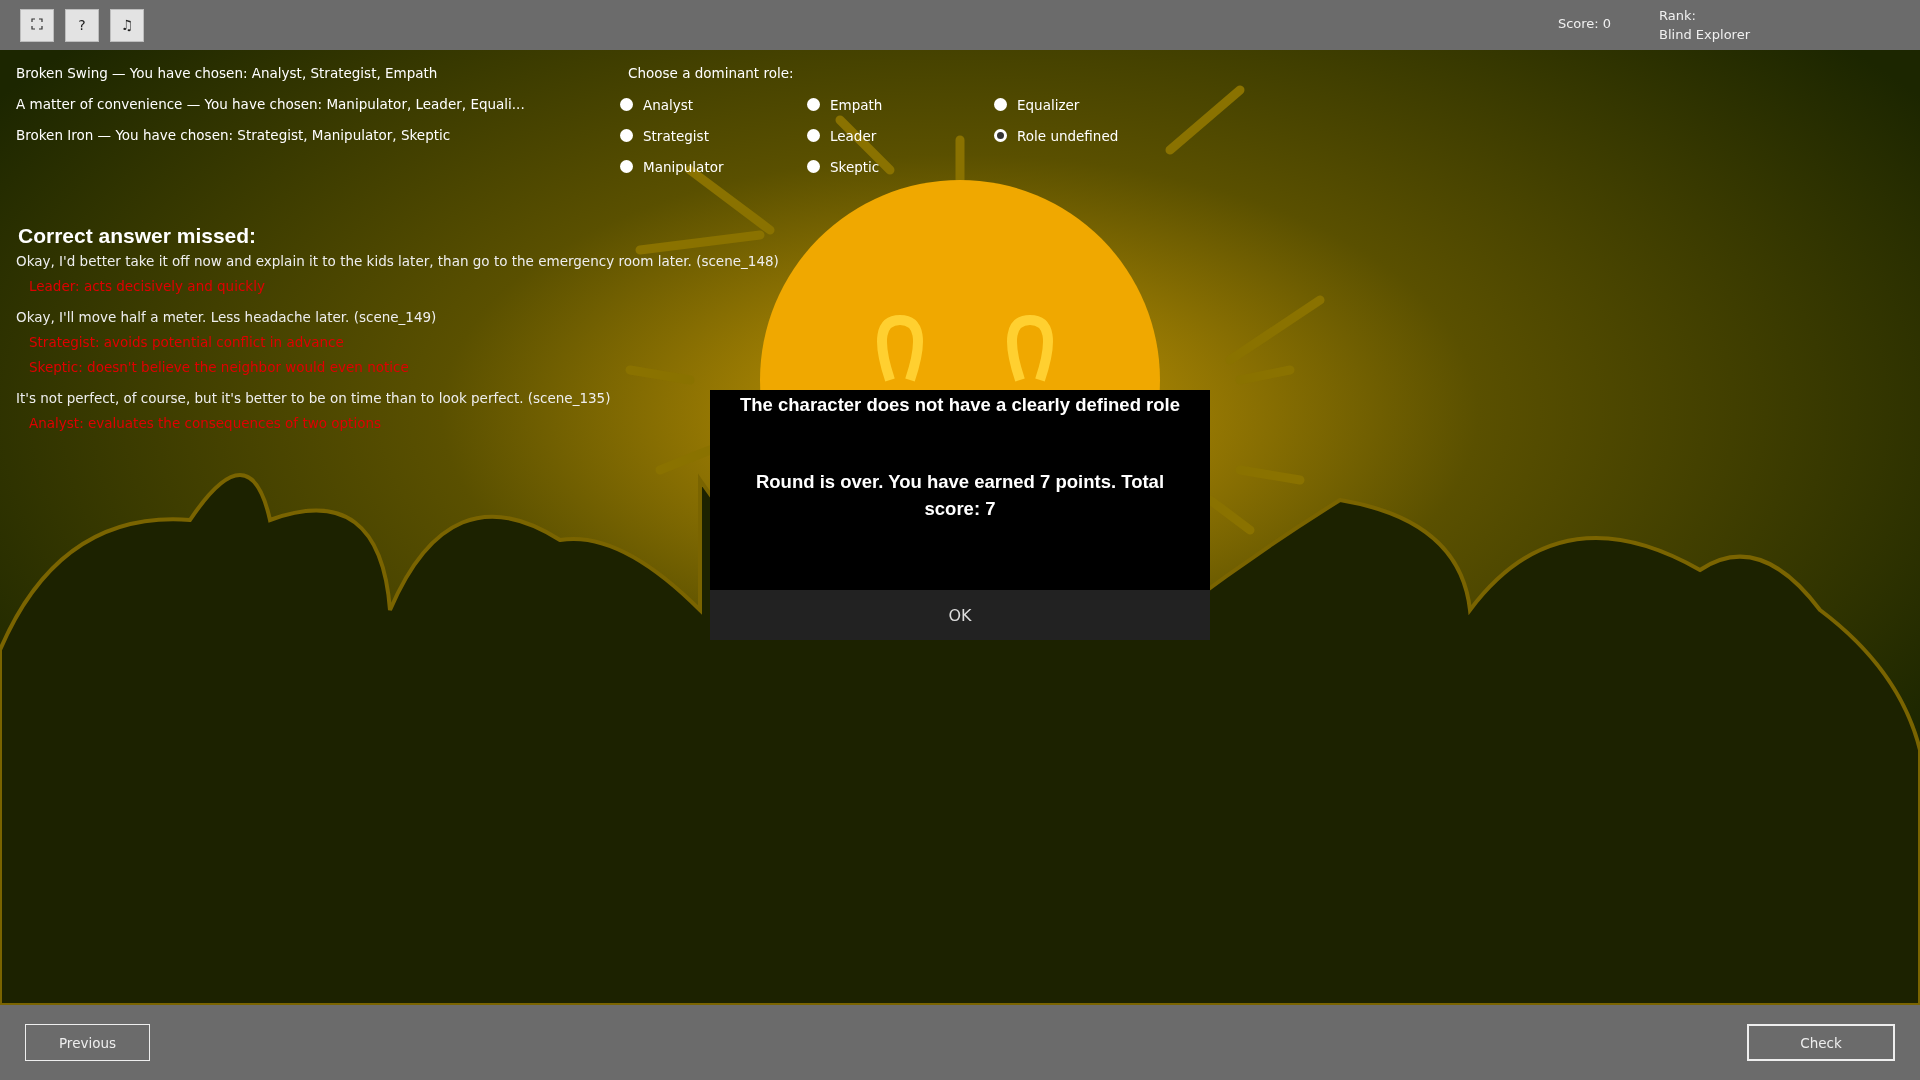  I want to click on rank-value: Blind Explorer, so click(1704, 35).